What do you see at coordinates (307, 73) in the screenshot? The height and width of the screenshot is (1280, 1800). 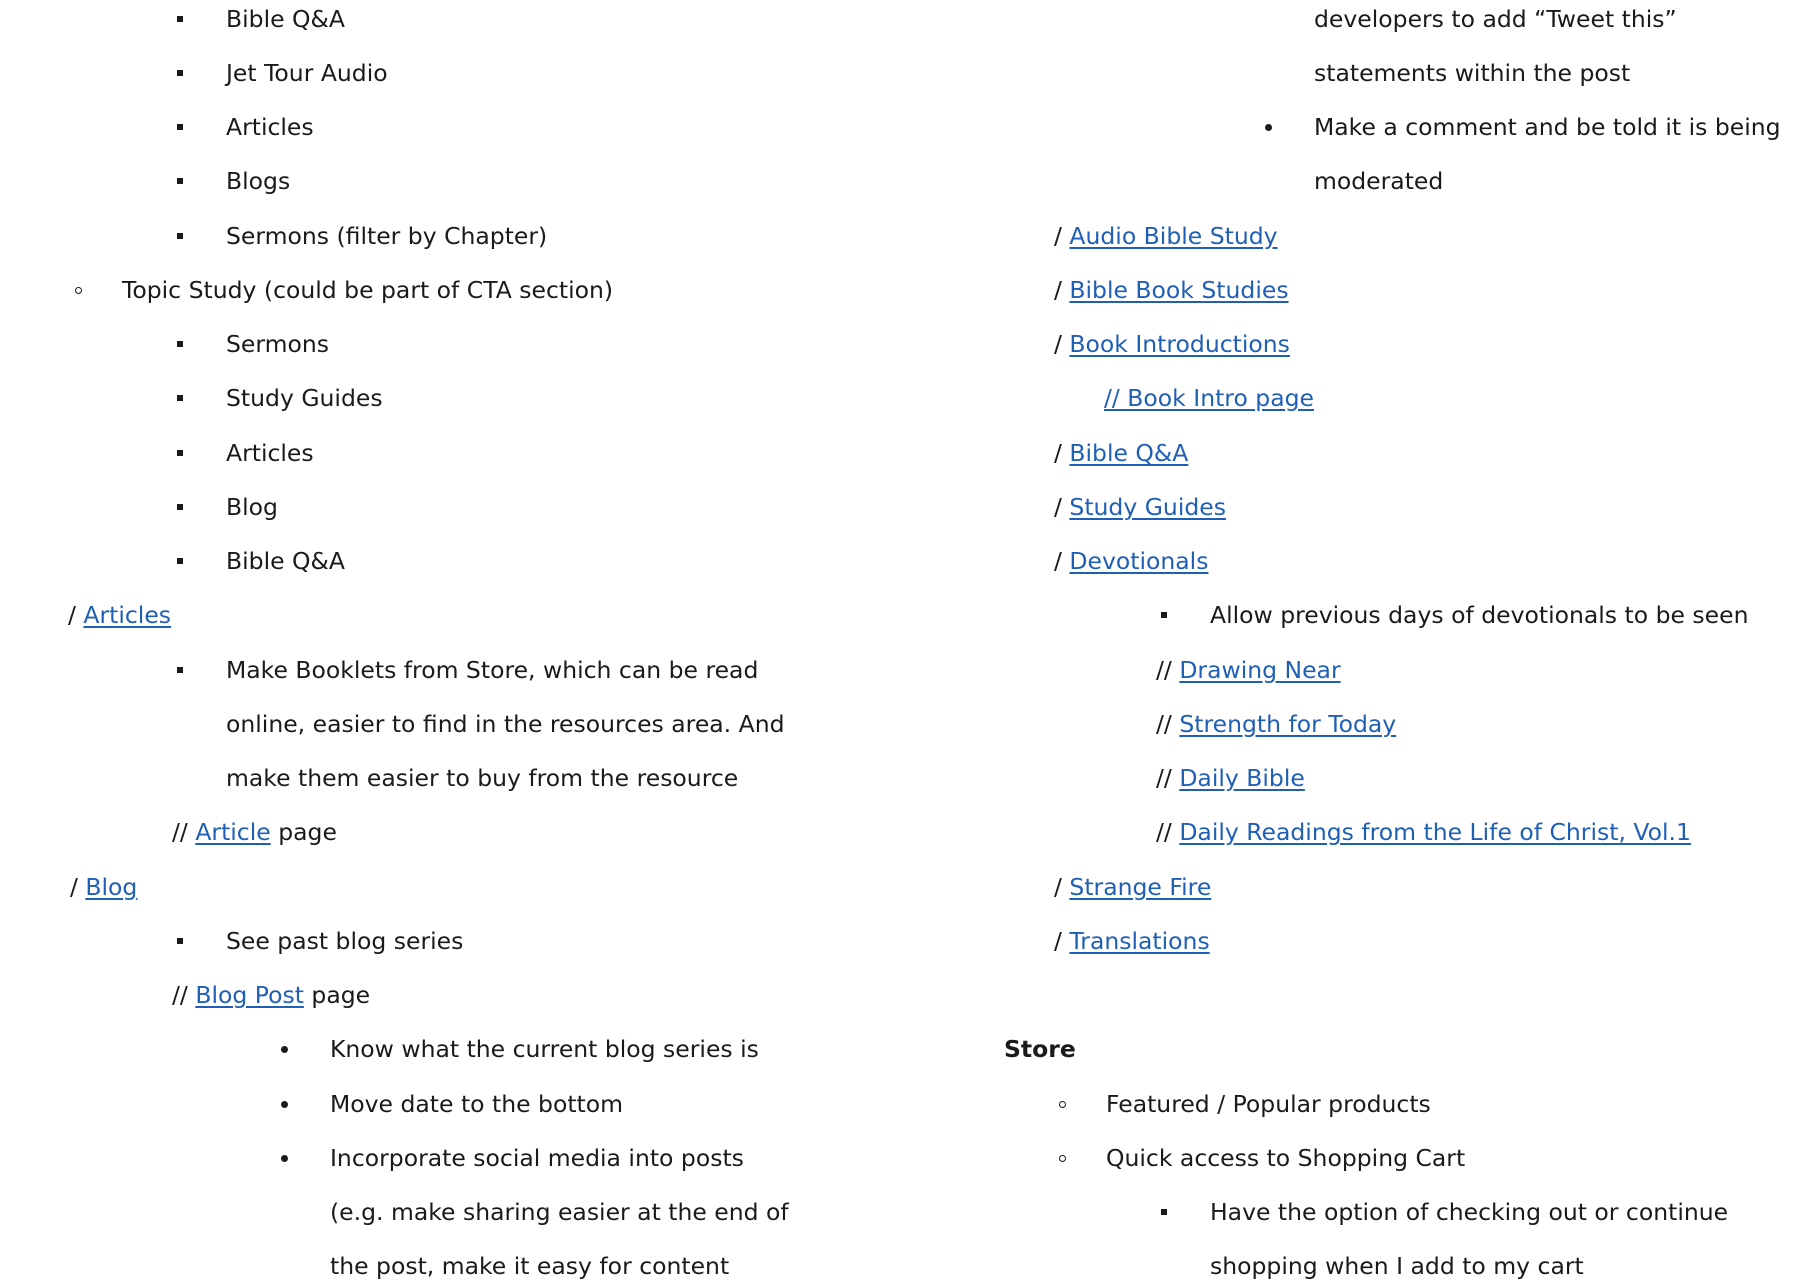 I see `list-item: Jet Tour Audio` at bounding box center [307, 73].